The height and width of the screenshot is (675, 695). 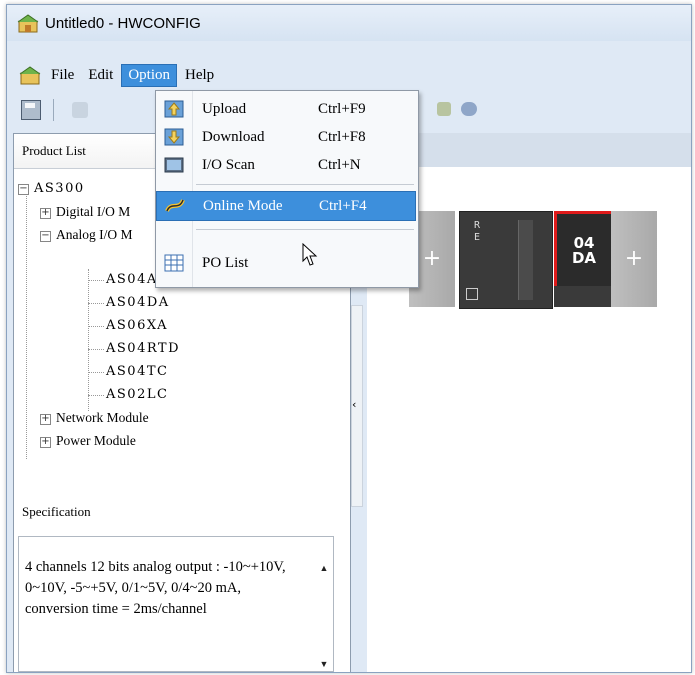 I want to click on menu-edit: Edit, so click(x=100, y=75).